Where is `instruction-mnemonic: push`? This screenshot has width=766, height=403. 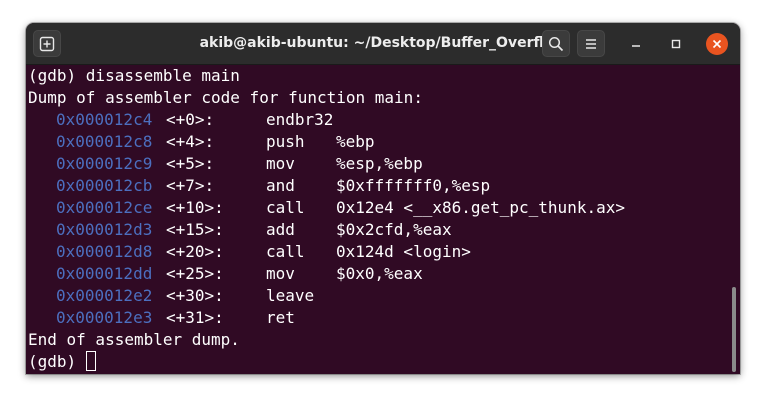
instruction-mnemonic: push is located at coordinates (285, 141).